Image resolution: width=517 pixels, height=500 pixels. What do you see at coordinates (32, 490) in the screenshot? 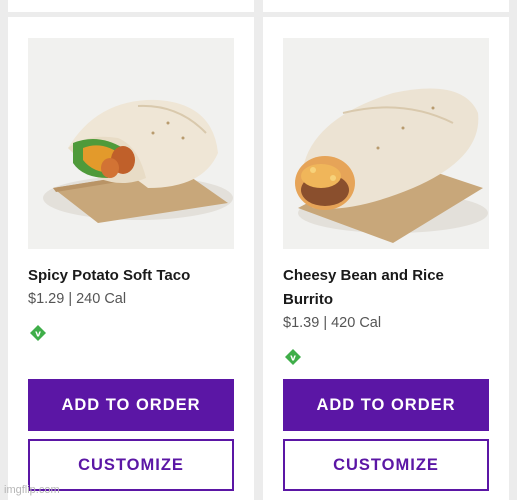
I see `watermark: imgflip.com` at bounding box center [32, 490].